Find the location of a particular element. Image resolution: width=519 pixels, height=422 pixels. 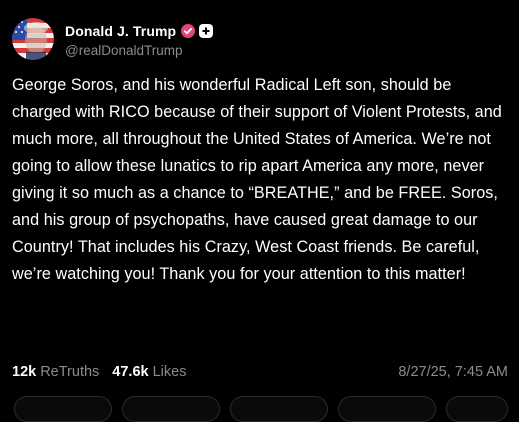

likes-count: 47.6k is located at coordinates (130, 372).